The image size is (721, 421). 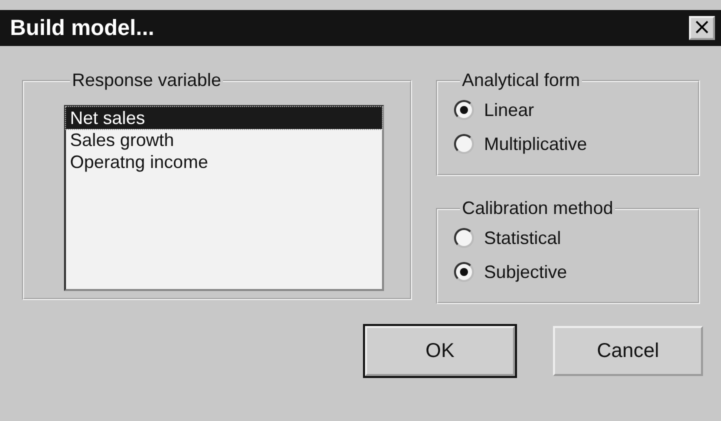 I want to click on group-label: Calibration method, so click(x=537, y=208).